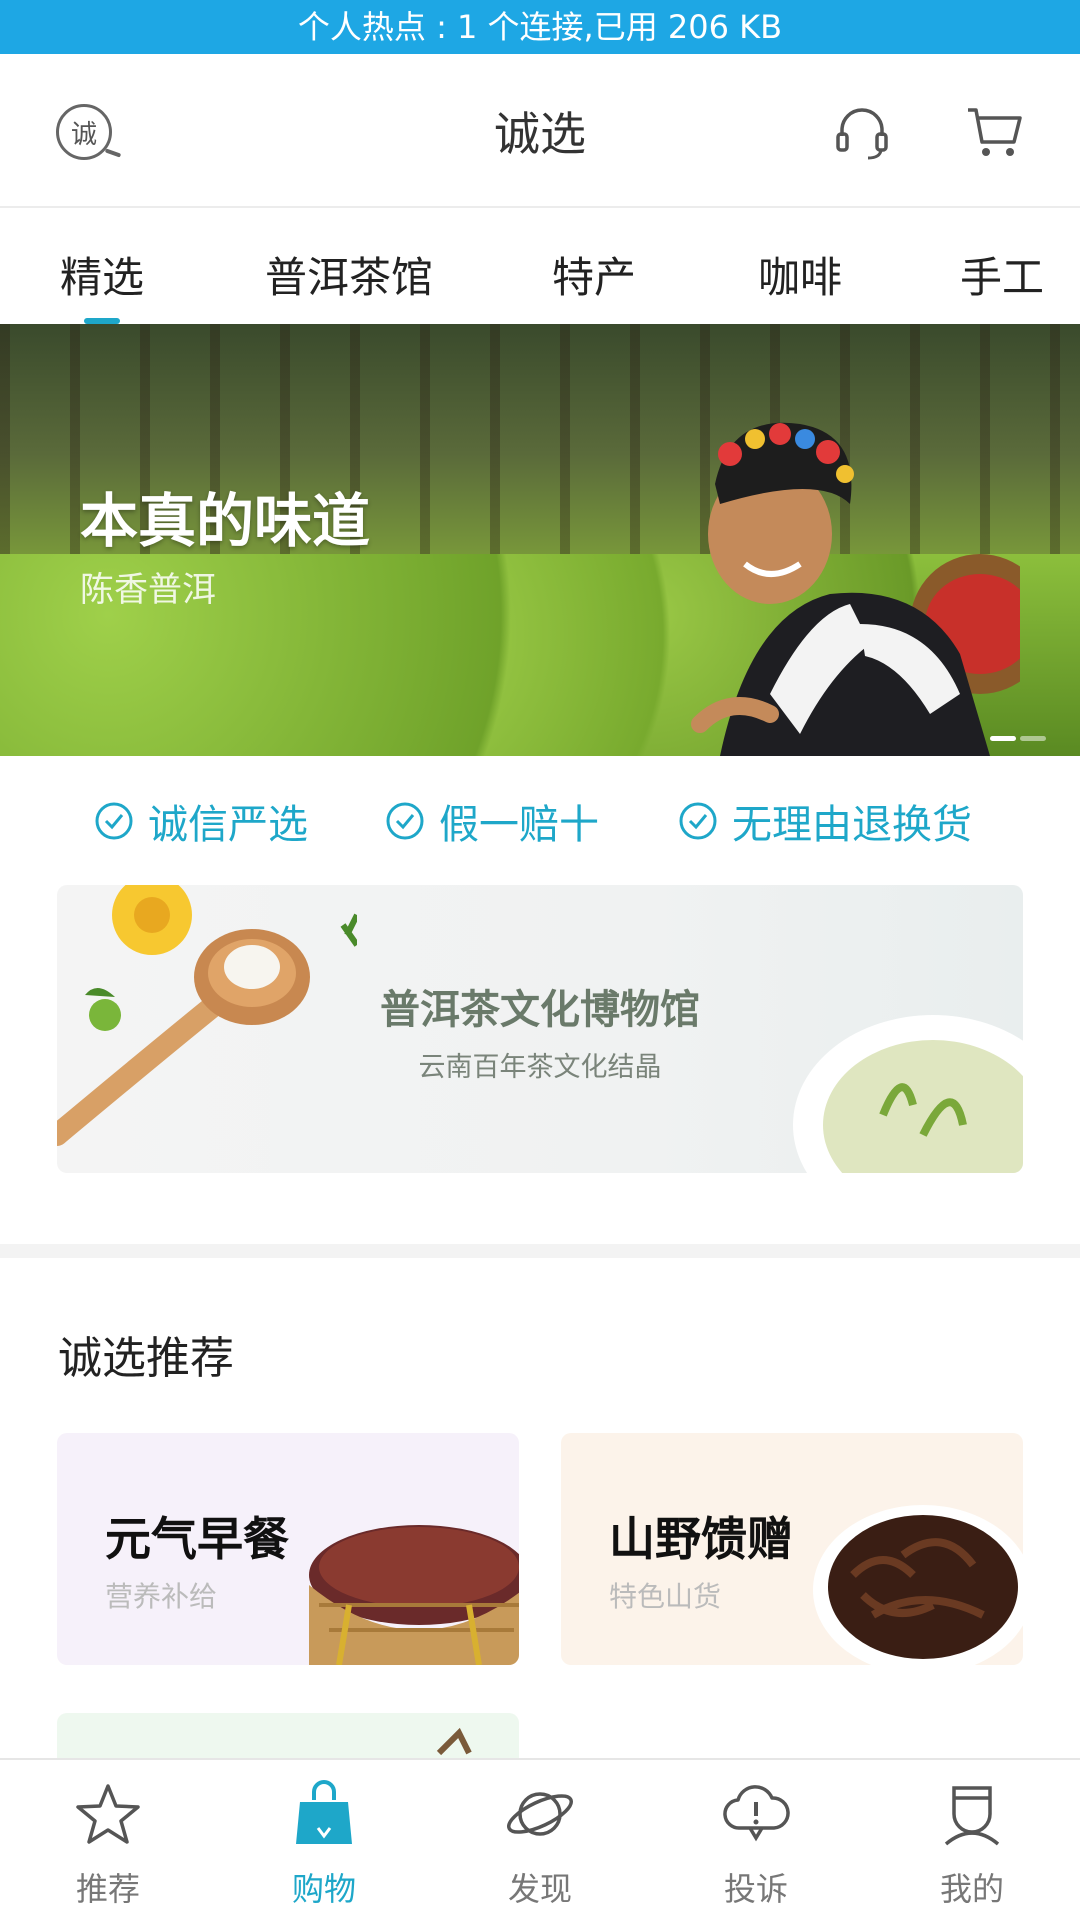  I want to click on banner-headline: 本真的味道, so click(225, 521).